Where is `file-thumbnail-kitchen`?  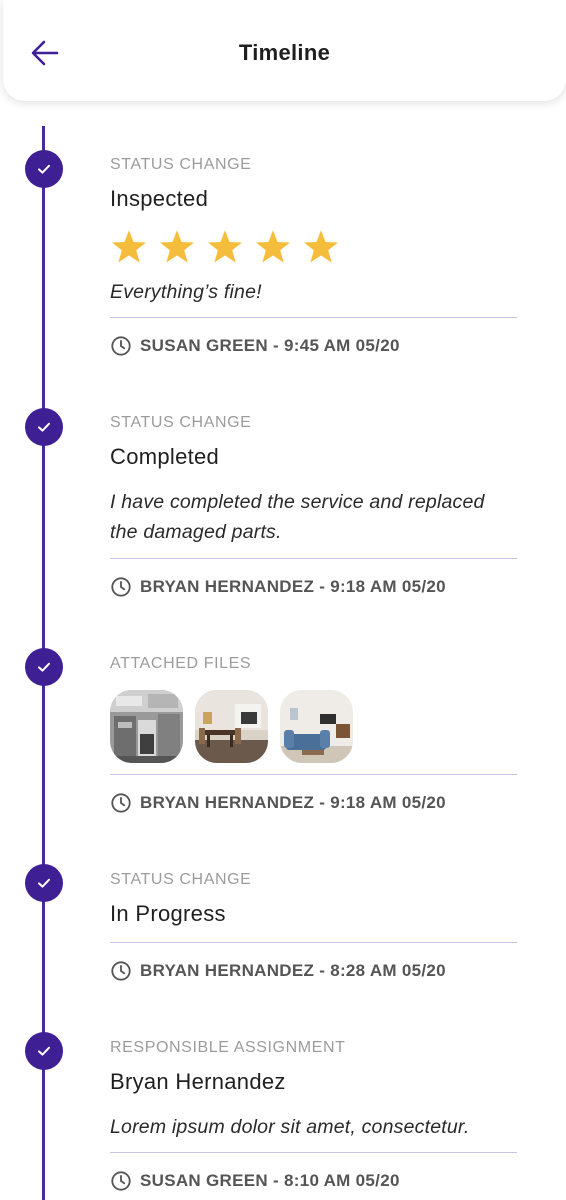
file-thumbnail-kitchen is located at coordinates (146, 726).